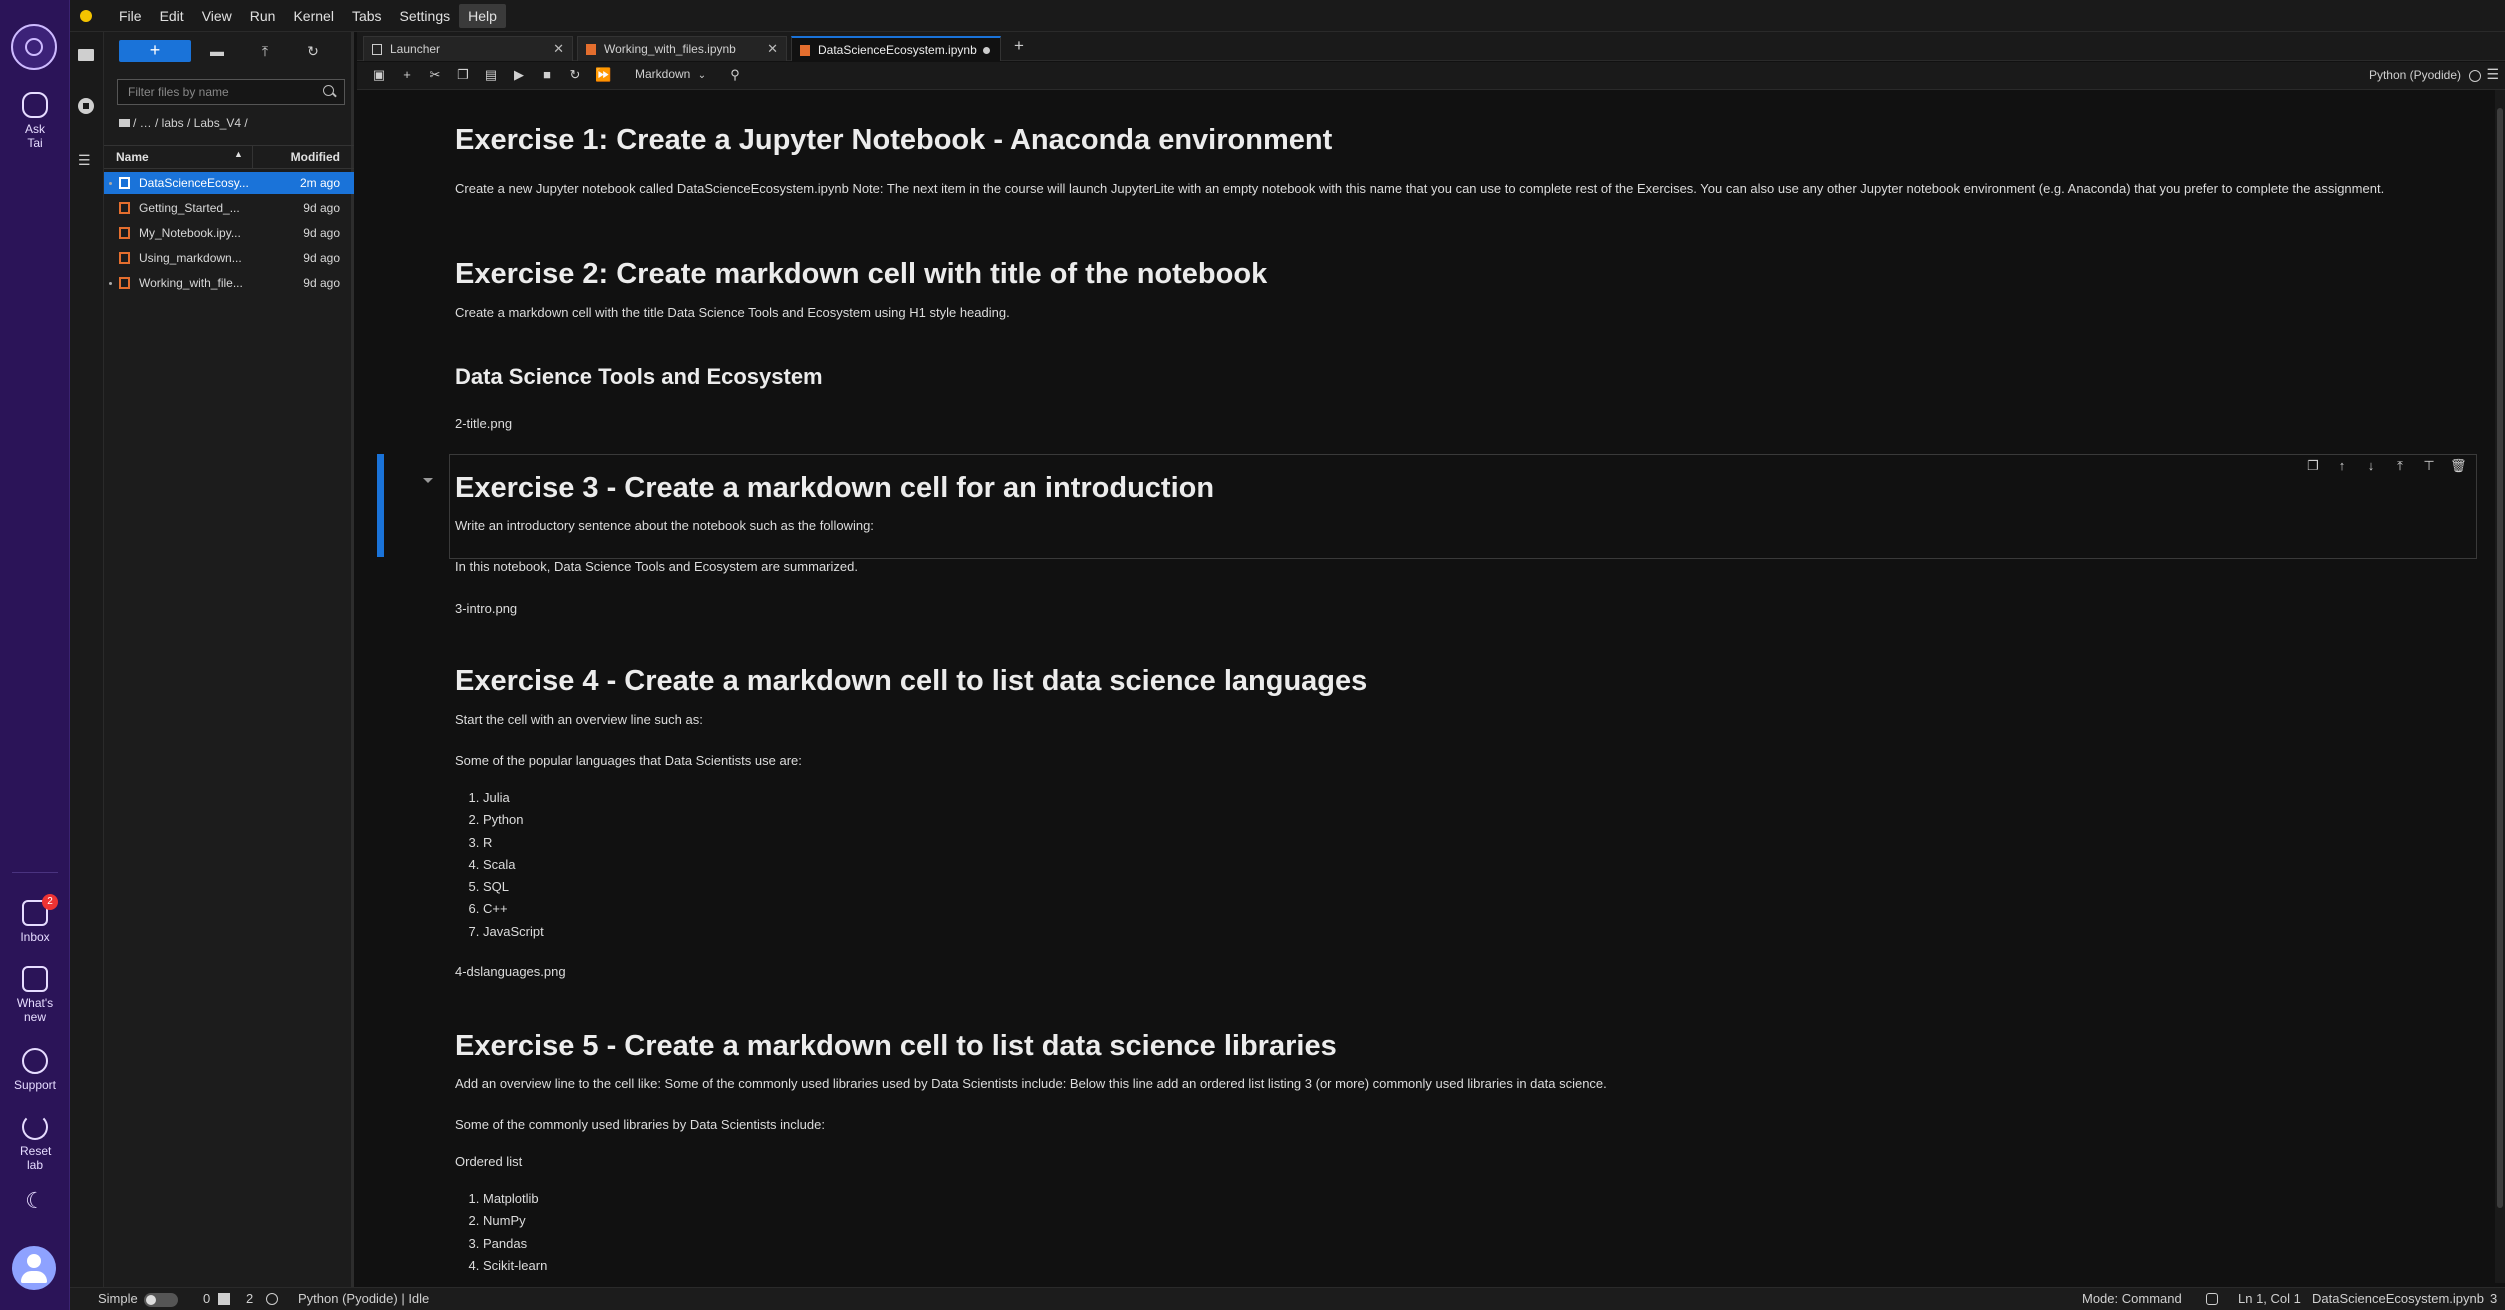 The height and width of the screenshot is (1310, 2505). What do you see at coordinates (428, 480) in the screenshot?
I see `collapse-icon` at bounding box center [428, 480].